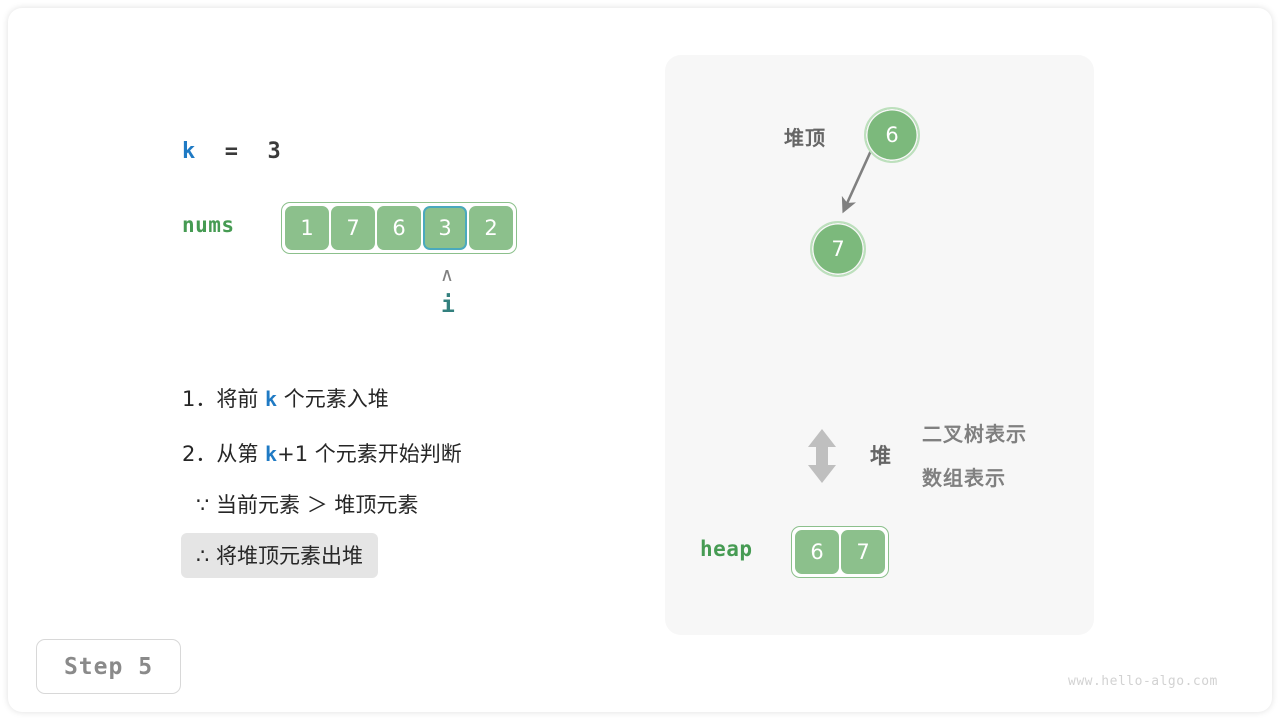 This screenshot has width=1280, height=720. I want to click on tree-representation-label: 二叉树表示, so click(974, 434).